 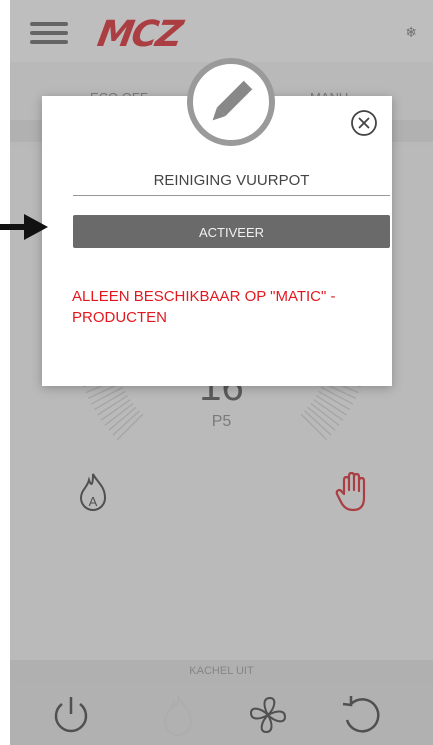 What do you see at coordinates (231, 184) in the screenshot?
I see `dialog-title: REINIGING VUURPOT` at bounding box center [231, 184].